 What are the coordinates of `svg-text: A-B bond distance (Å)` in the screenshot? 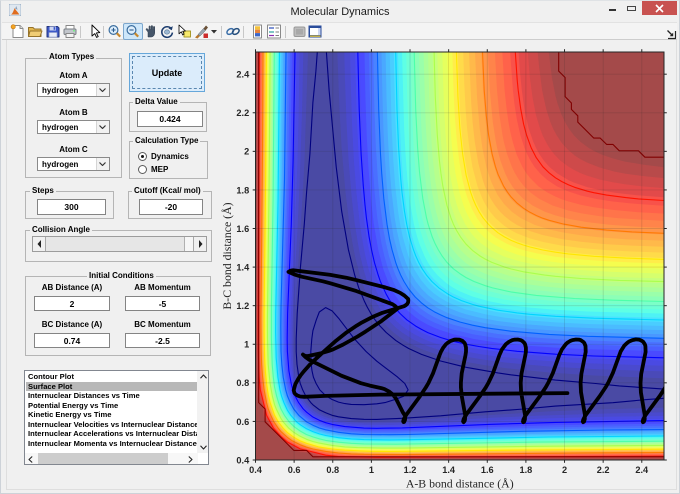 It's located at (460, 484).